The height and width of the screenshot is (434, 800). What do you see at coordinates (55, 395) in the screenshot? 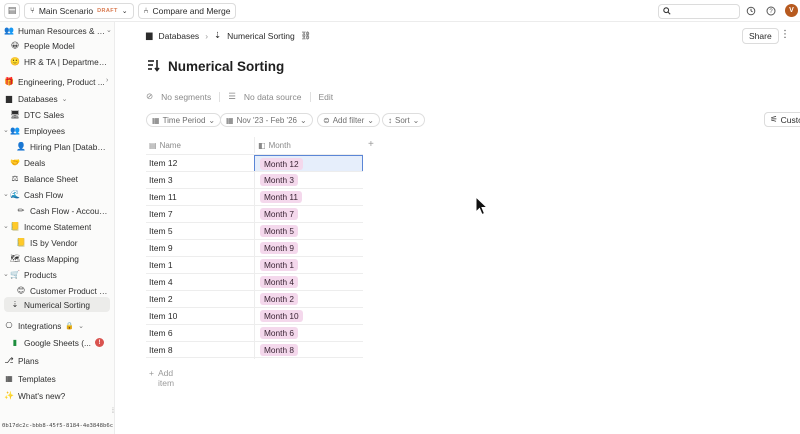
I see `sidebar-item-whats-new: ✨ What's new?` at bounding box center [55, 395].